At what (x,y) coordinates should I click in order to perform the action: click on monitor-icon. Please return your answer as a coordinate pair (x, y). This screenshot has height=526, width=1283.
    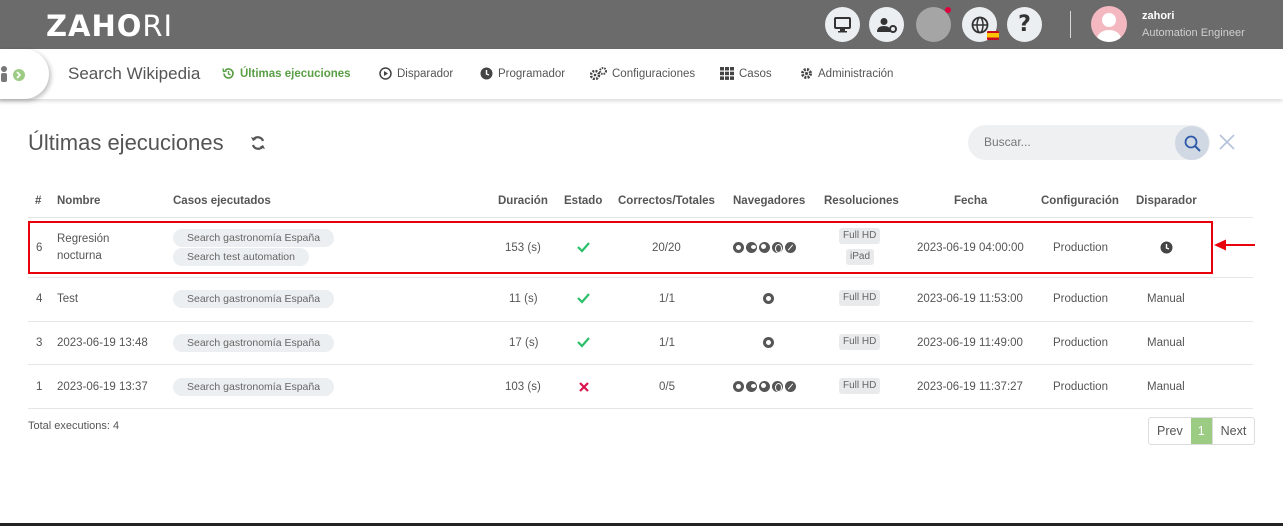
    Looking at the image, I should click on (842, 24).